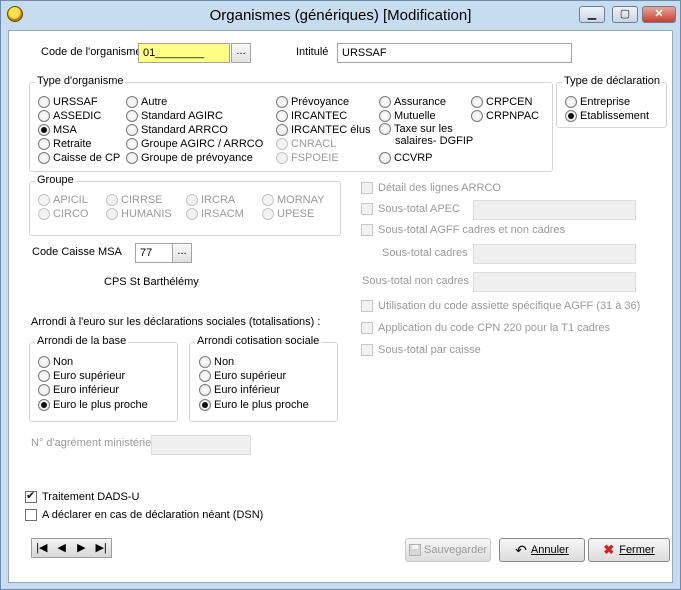 The height and width of the screenshot is (590, 681). What do you see at coordinates (412, 102) in the screenshot?
I see `radio-type-organisme: Assurance` at bounding box center [412, 102].